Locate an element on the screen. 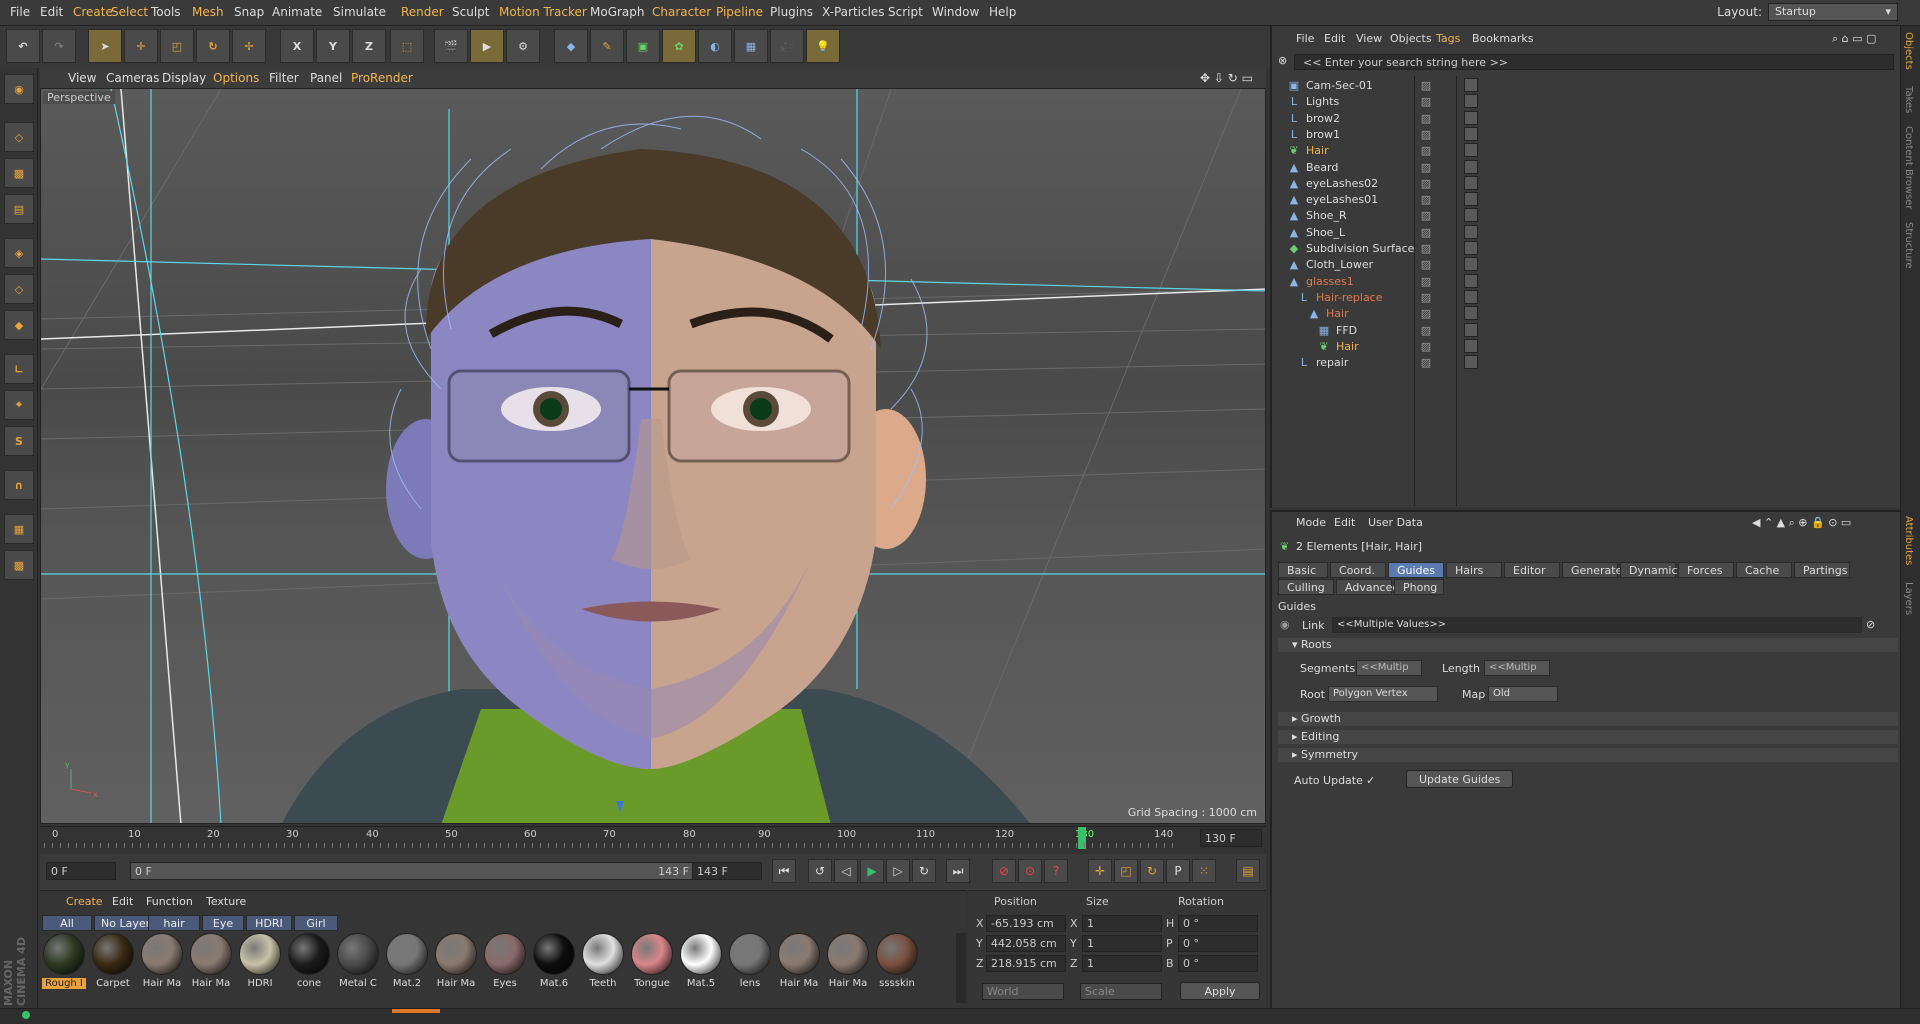 The height and width of the screenshot is (1024, 1920). deformer-button: ◐ is located at coordinates (715, 46).